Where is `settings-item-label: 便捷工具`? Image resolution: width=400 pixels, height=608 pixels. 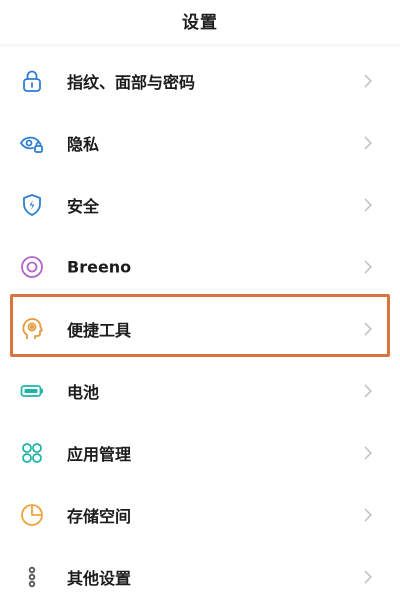
settings-item-label: 便捷工具 is located at coordinates (99, 330).